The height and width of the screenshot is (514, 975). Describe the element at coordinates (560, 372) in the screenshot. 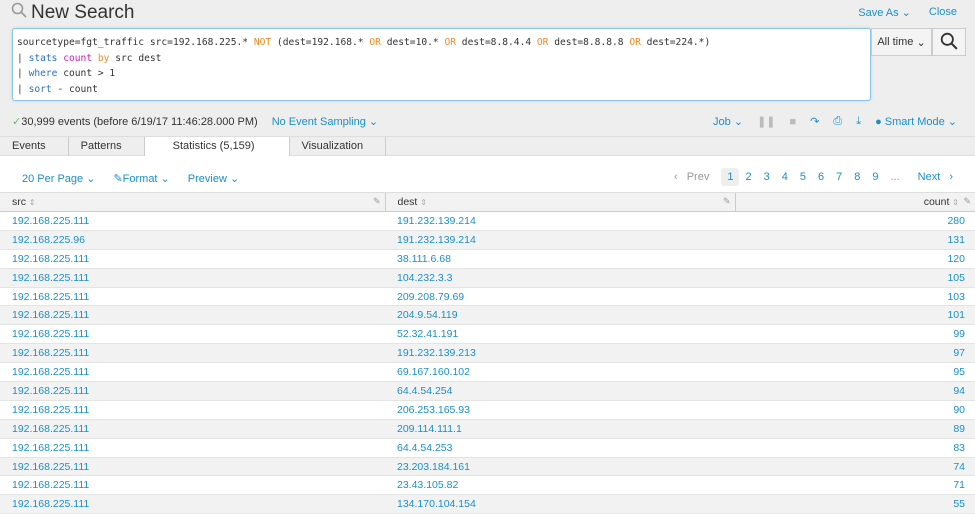

I see `cell-dest: 69.167.160.102` at that location.